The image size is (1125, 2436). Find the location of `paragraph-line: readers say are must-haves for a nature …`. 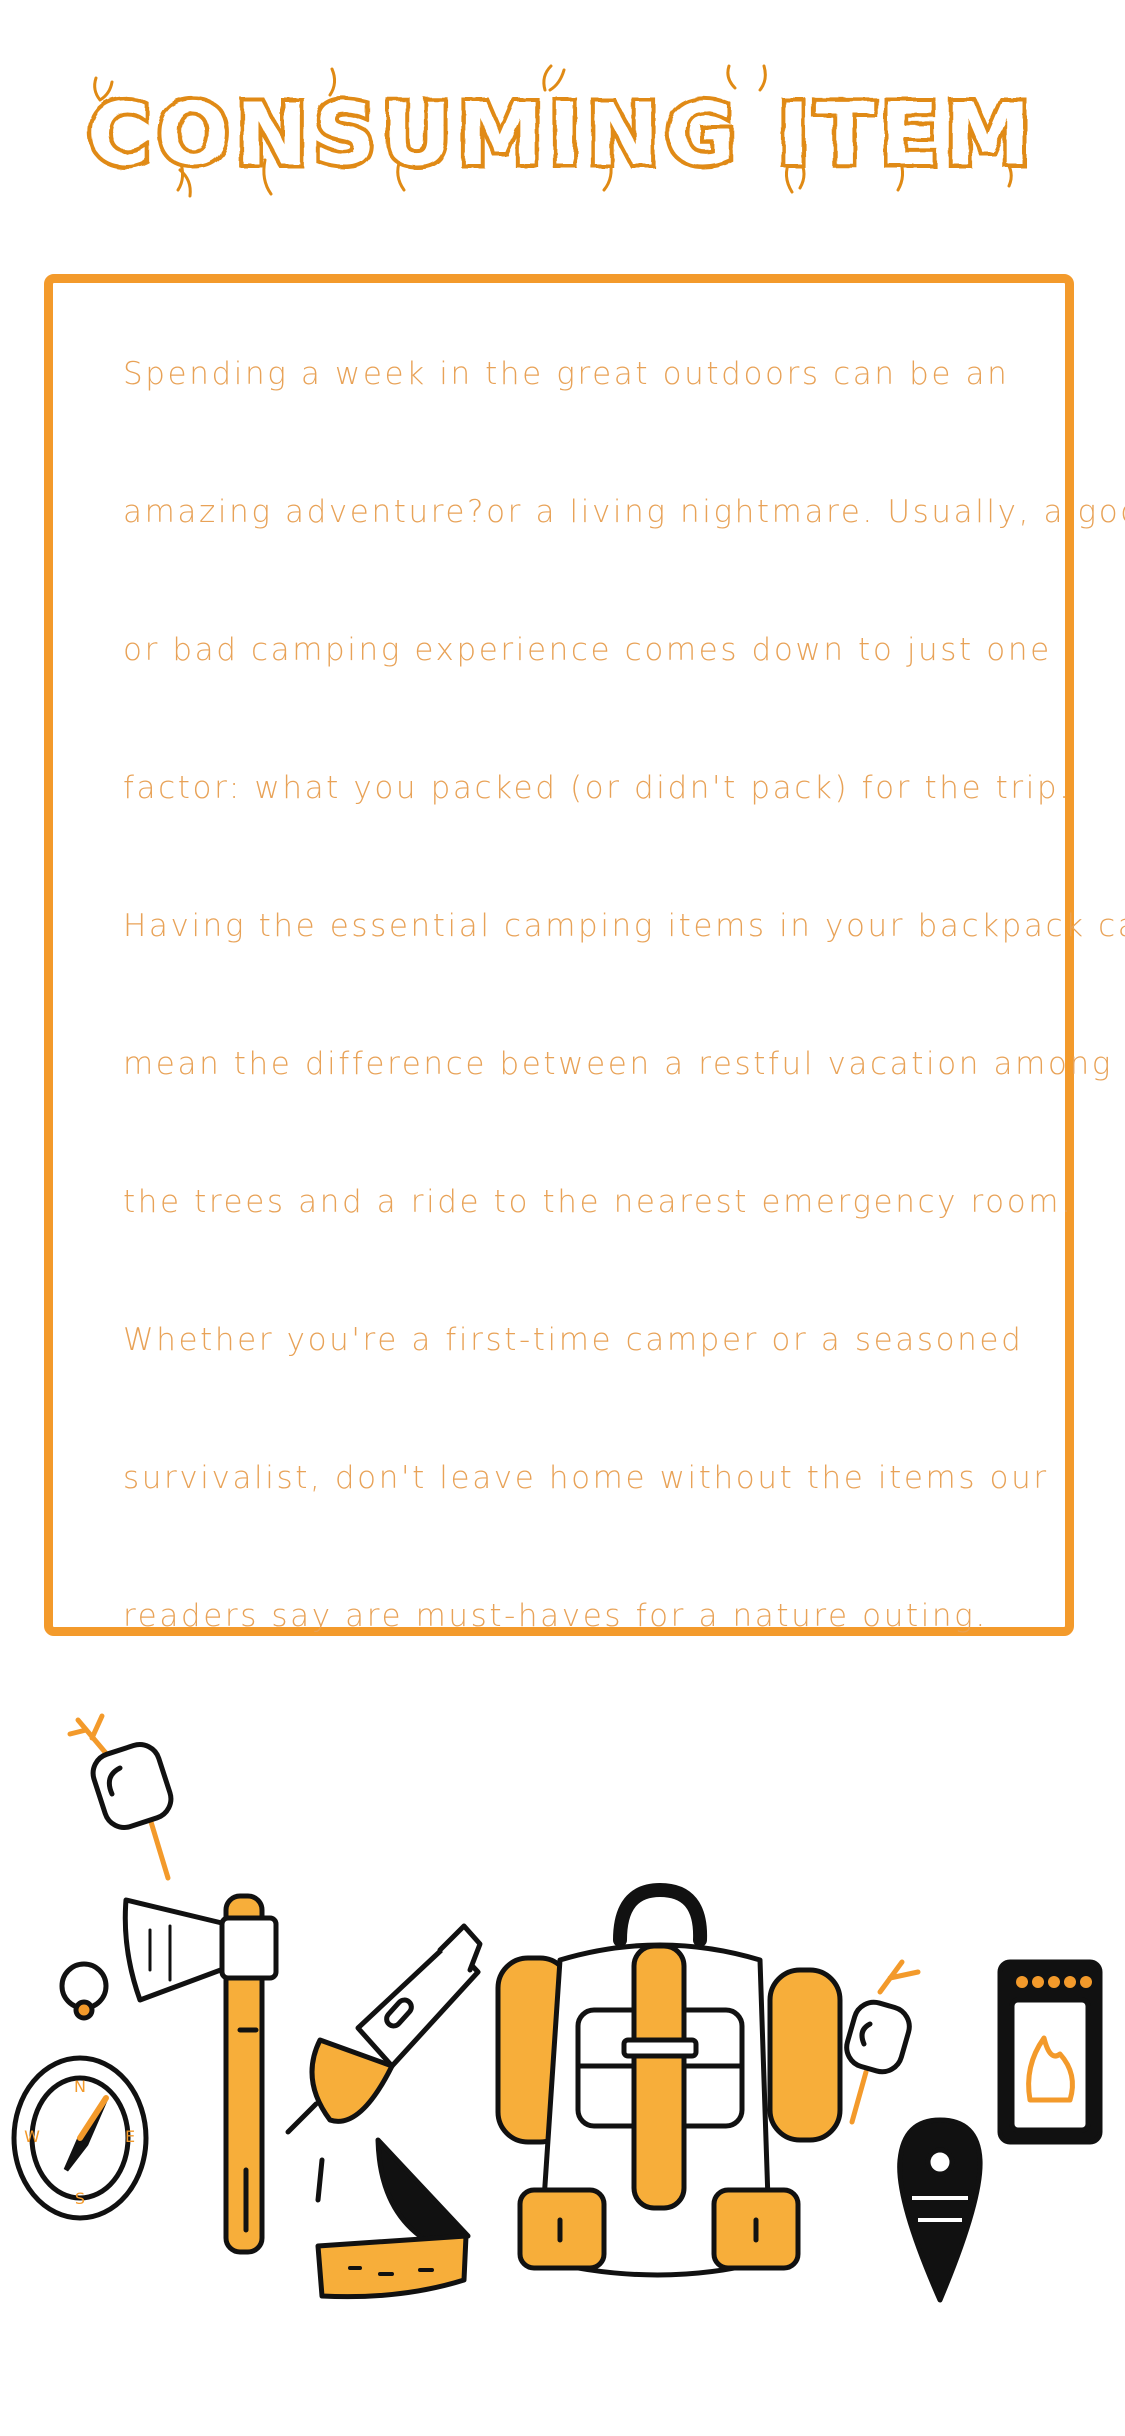

paragraph-line: readers say are must-haves for a nature … is located at coordinates (555, 1616).